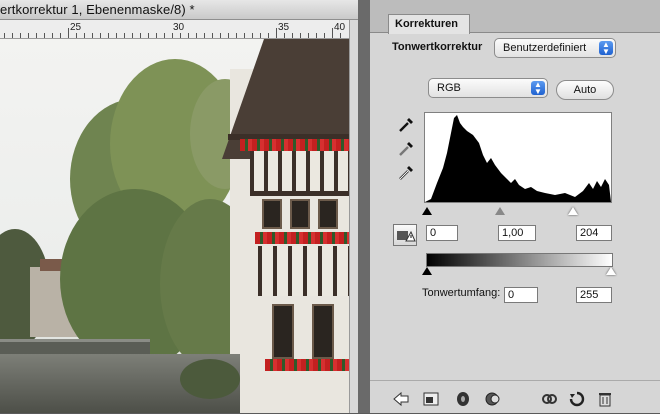  I want to click on ruler-label-40: 40, so click(340, 27).